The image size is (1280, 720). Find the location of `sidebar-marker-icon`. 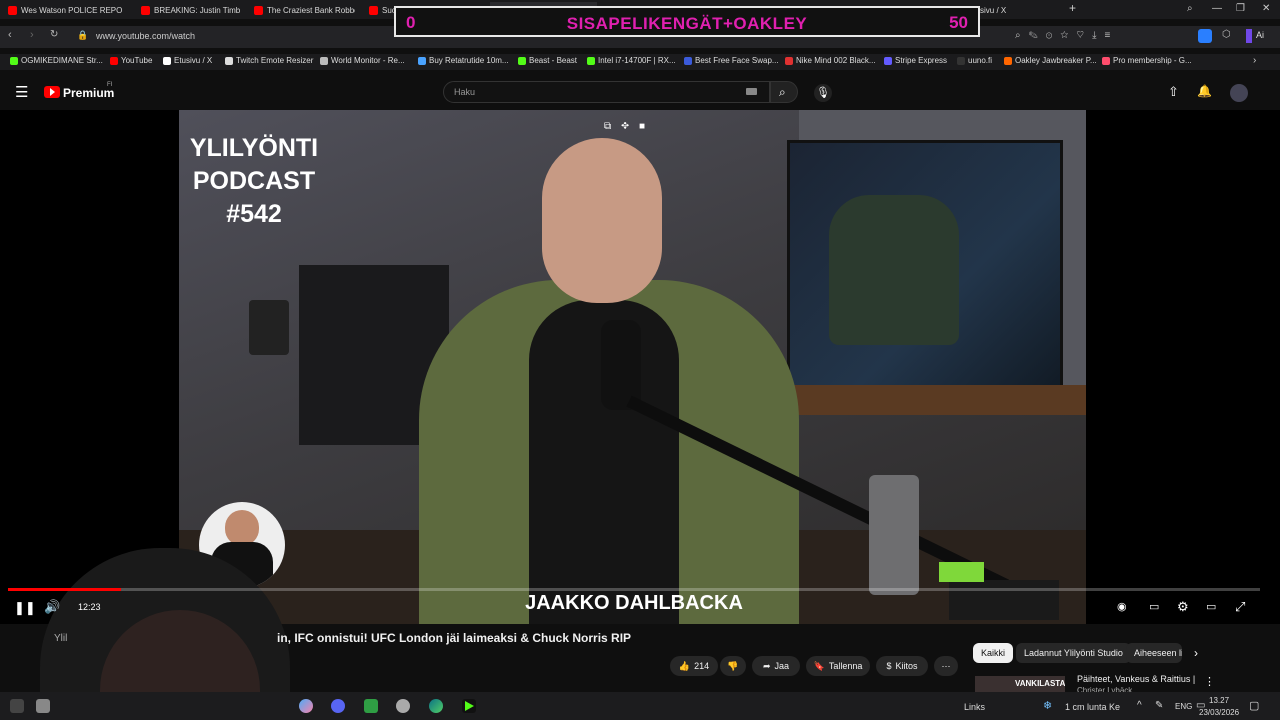

sidebar-marker-icon is located at coordinates (1249, 36).